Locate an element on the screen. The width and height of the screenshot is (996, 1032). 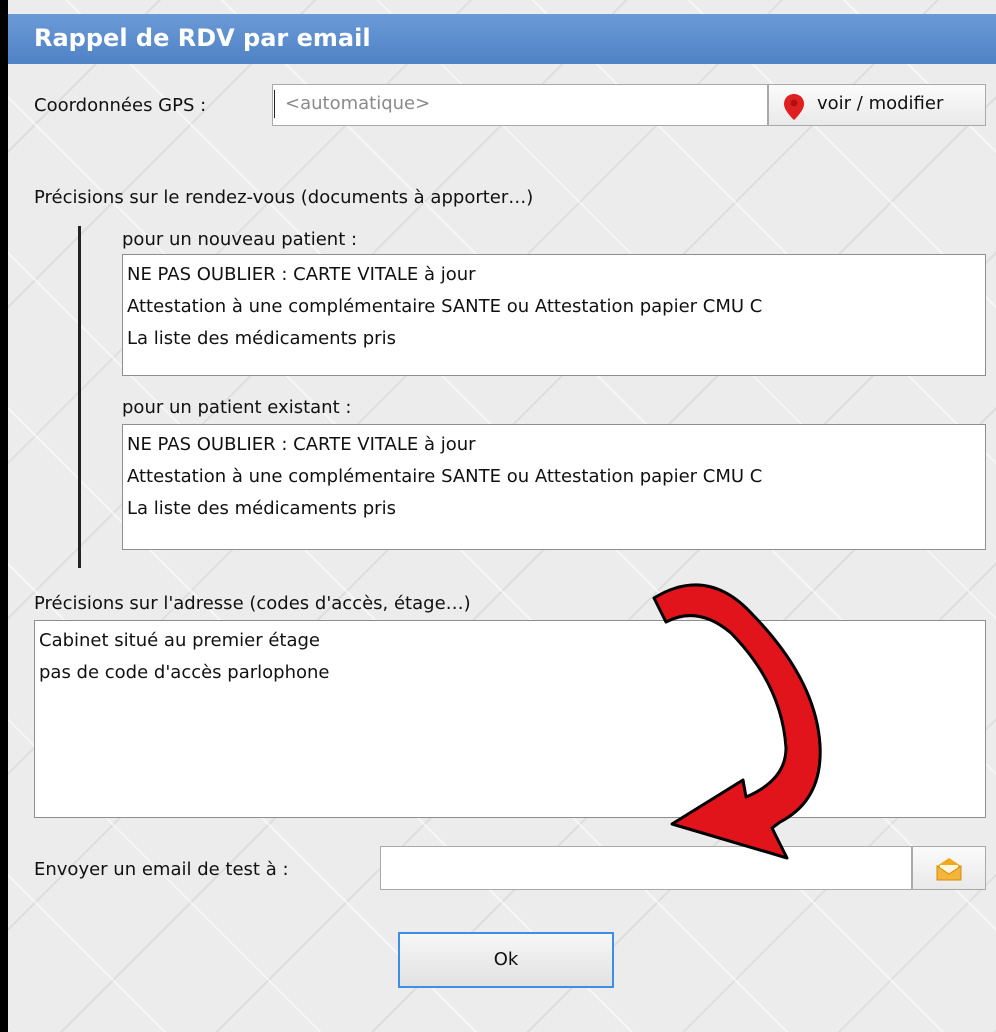
red-curved-arrow-annotation is located at coordinates (737, 721).